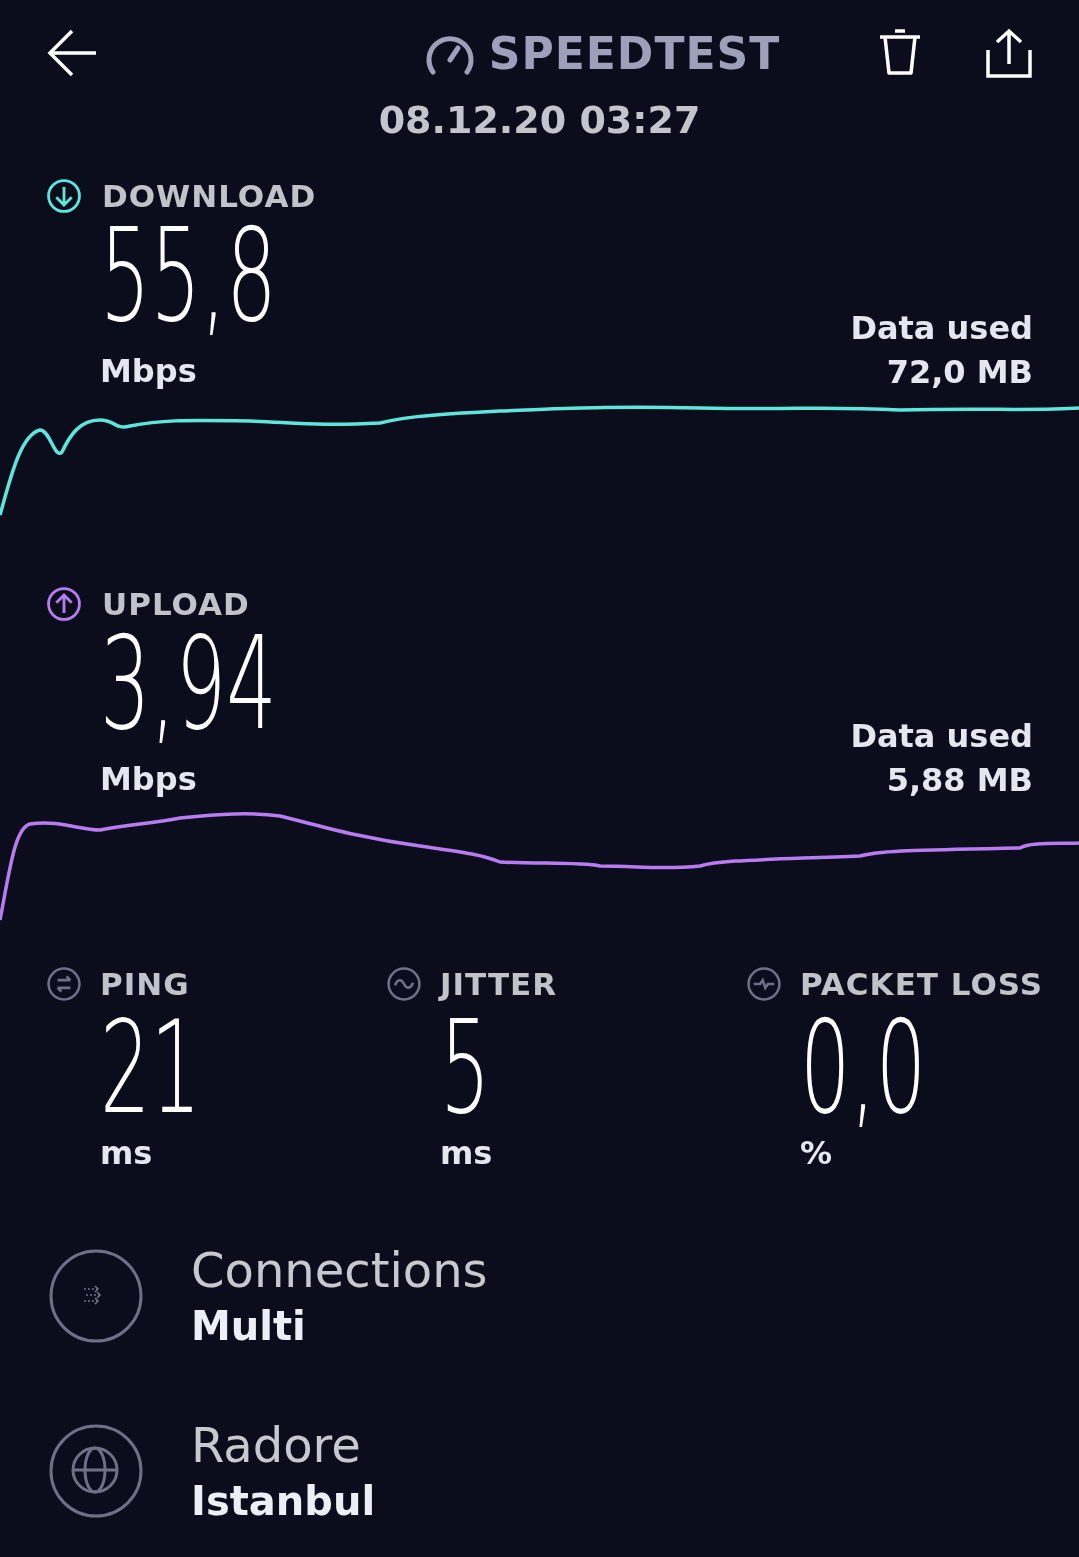 This screenshot has width=1079, height=1557. I want to click on metric-value: 0,0, so click(863, 1069).